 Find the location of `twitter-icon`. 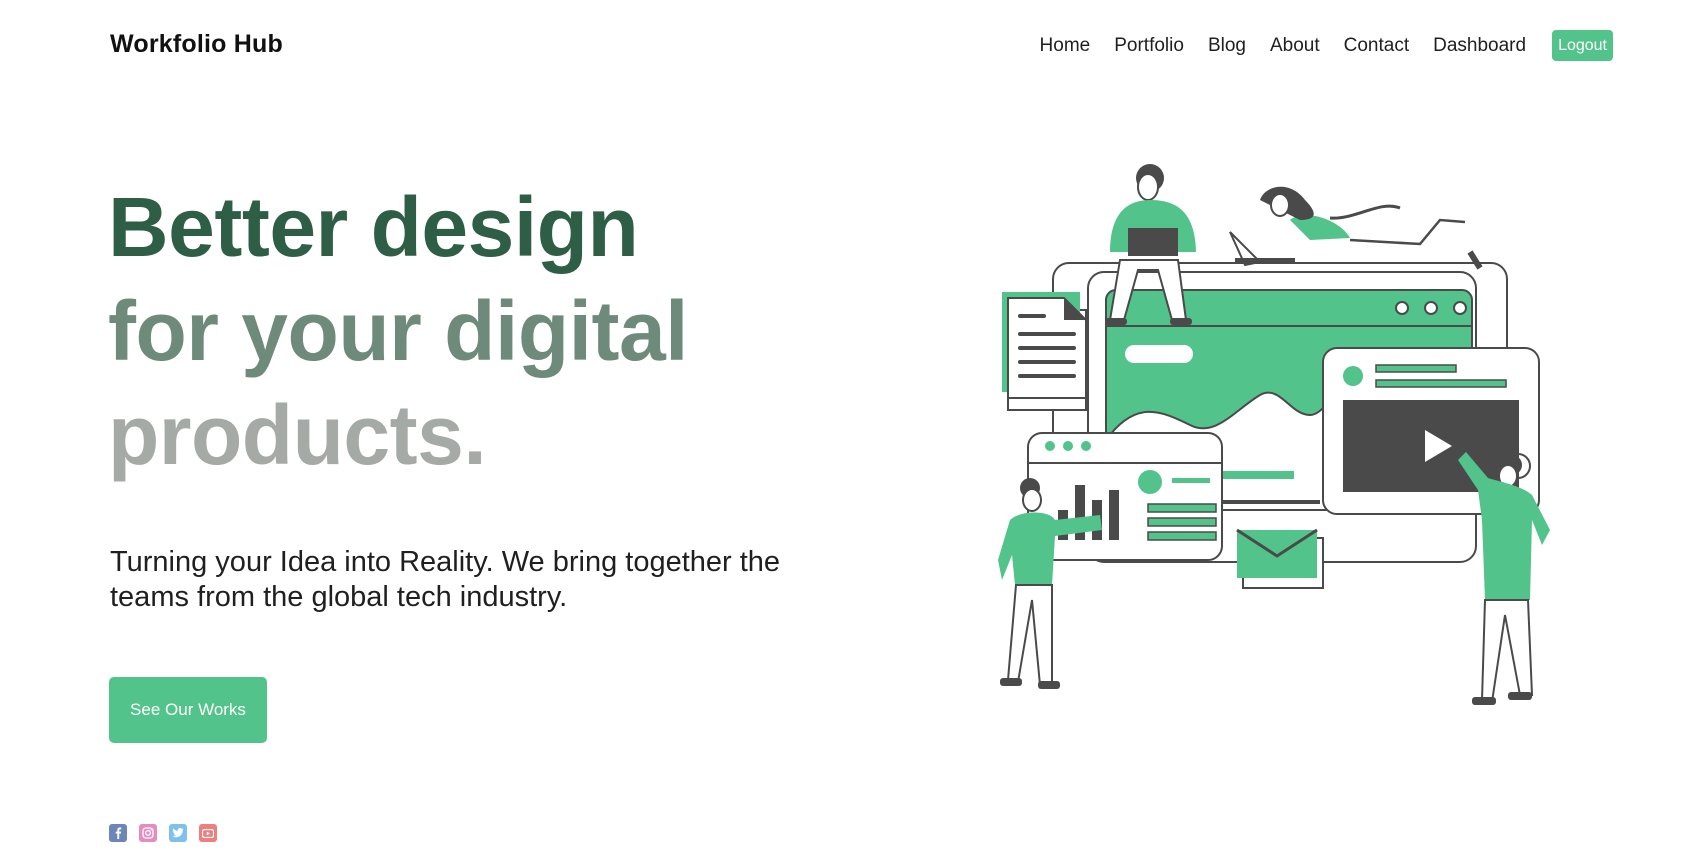

twitter-icon is located at coordinates (178, 833).